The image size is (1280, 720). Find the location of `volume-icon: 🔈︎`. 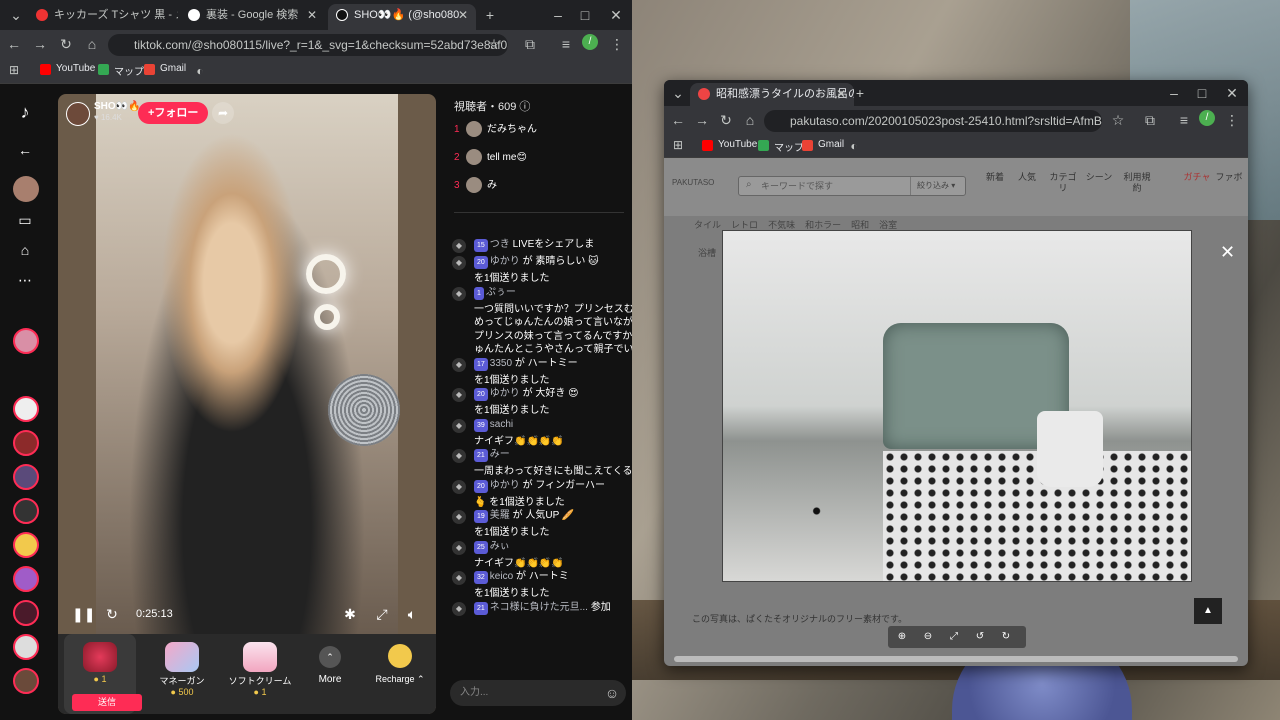

volume-icon: 🔈︎ is located at coordinates (412, 614).